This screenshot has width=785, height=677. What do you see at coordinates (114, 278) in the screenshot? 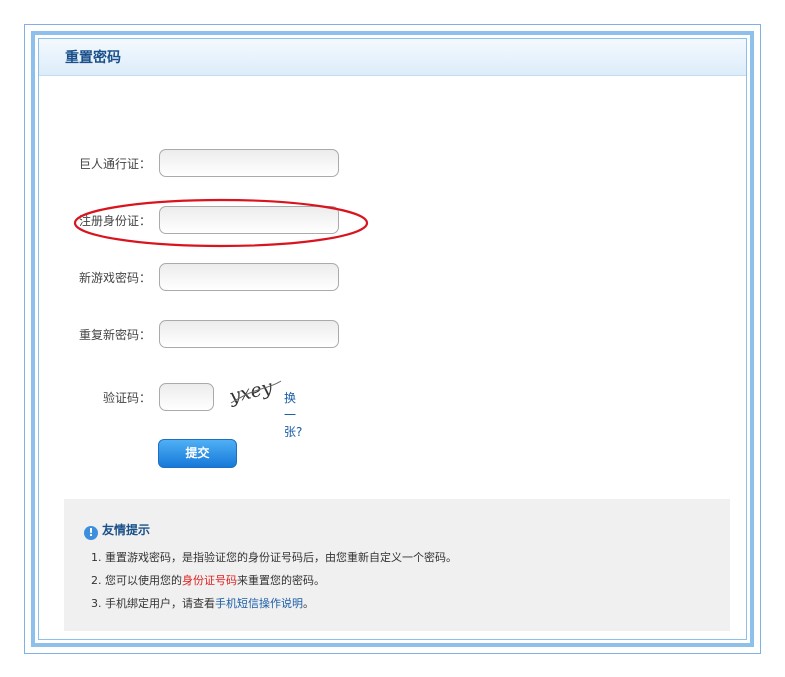
I see `new-password-label: 新游戏密码：` at bounding box center [114, 278].